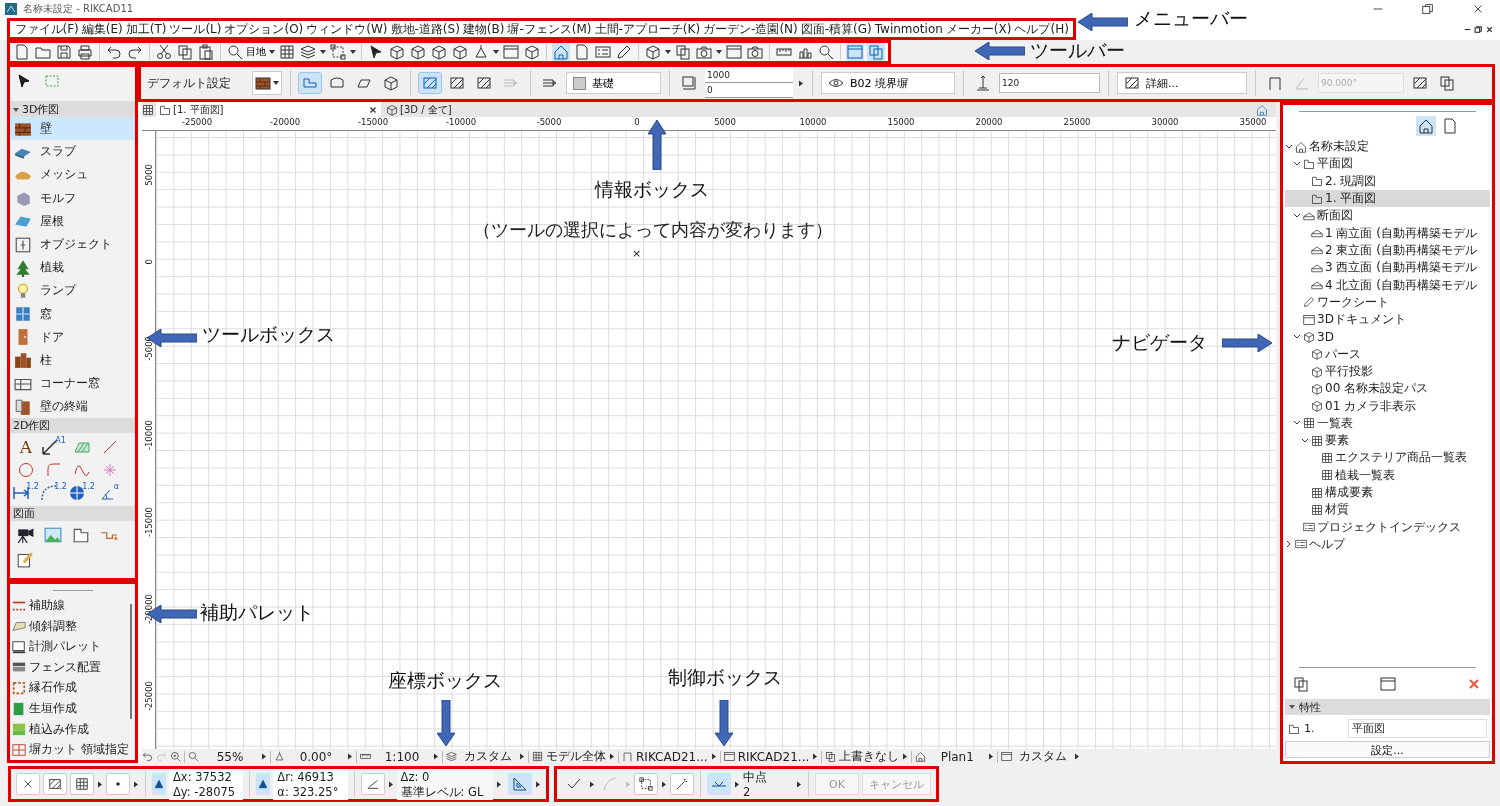 Image resolution: width=1500 pixels, height=806 pixels. What do you see at coordinates (647, 29) in the screenshot?
I see `menu-item: 土間-アプローチ(K)` at bounding box center [647, 29].